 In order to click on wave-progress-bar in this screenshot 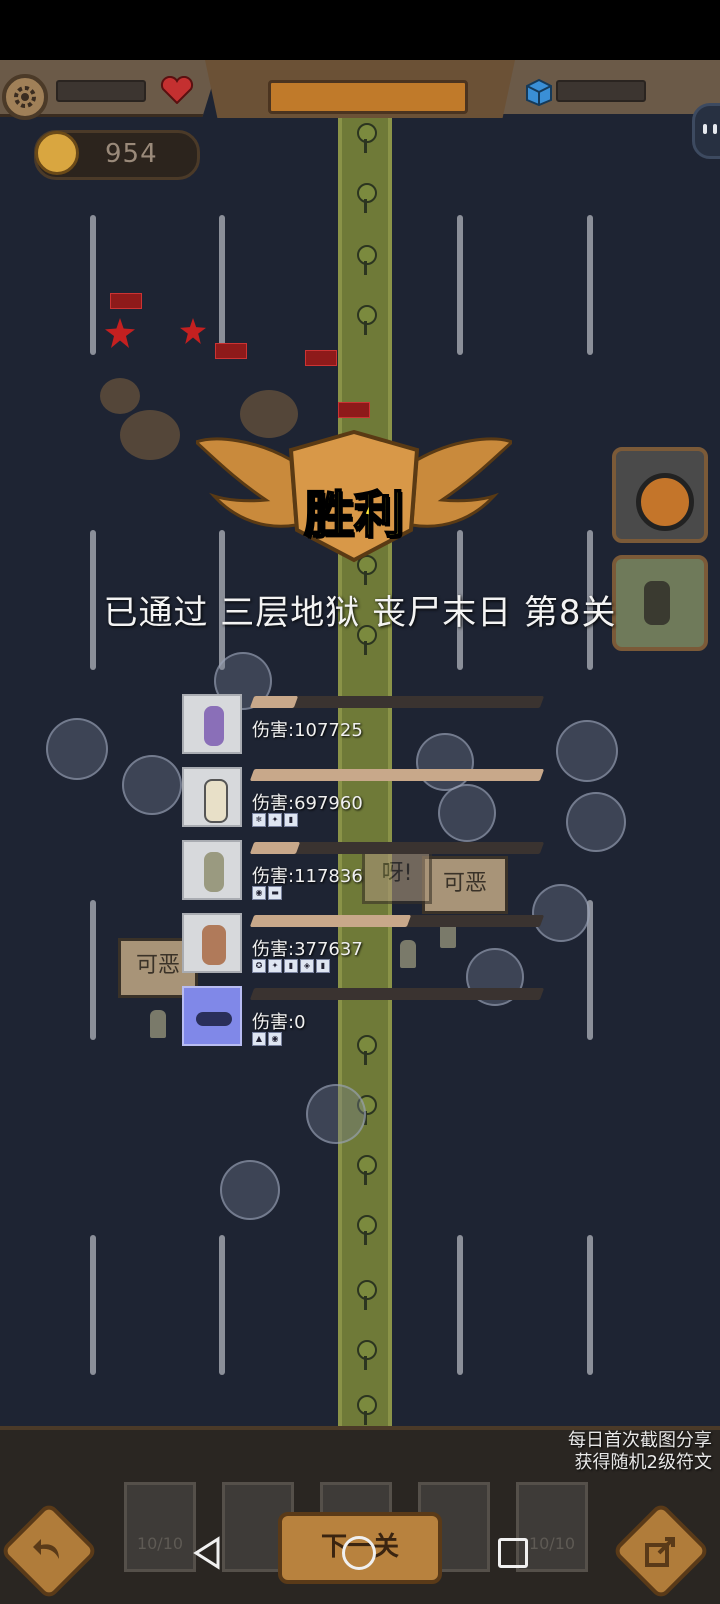, I will do `click(368, 97)`.